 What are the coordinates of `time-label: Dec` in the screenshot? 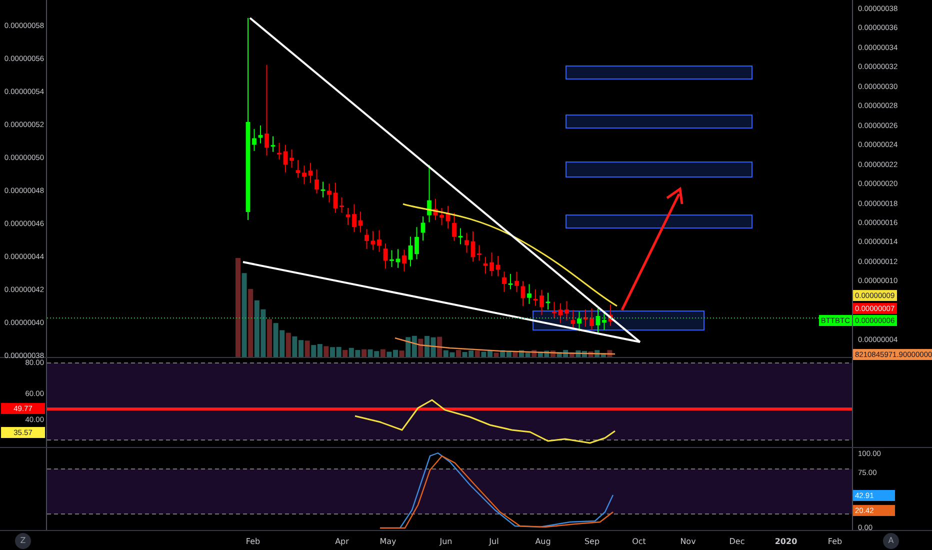 It's located at (737, 542).